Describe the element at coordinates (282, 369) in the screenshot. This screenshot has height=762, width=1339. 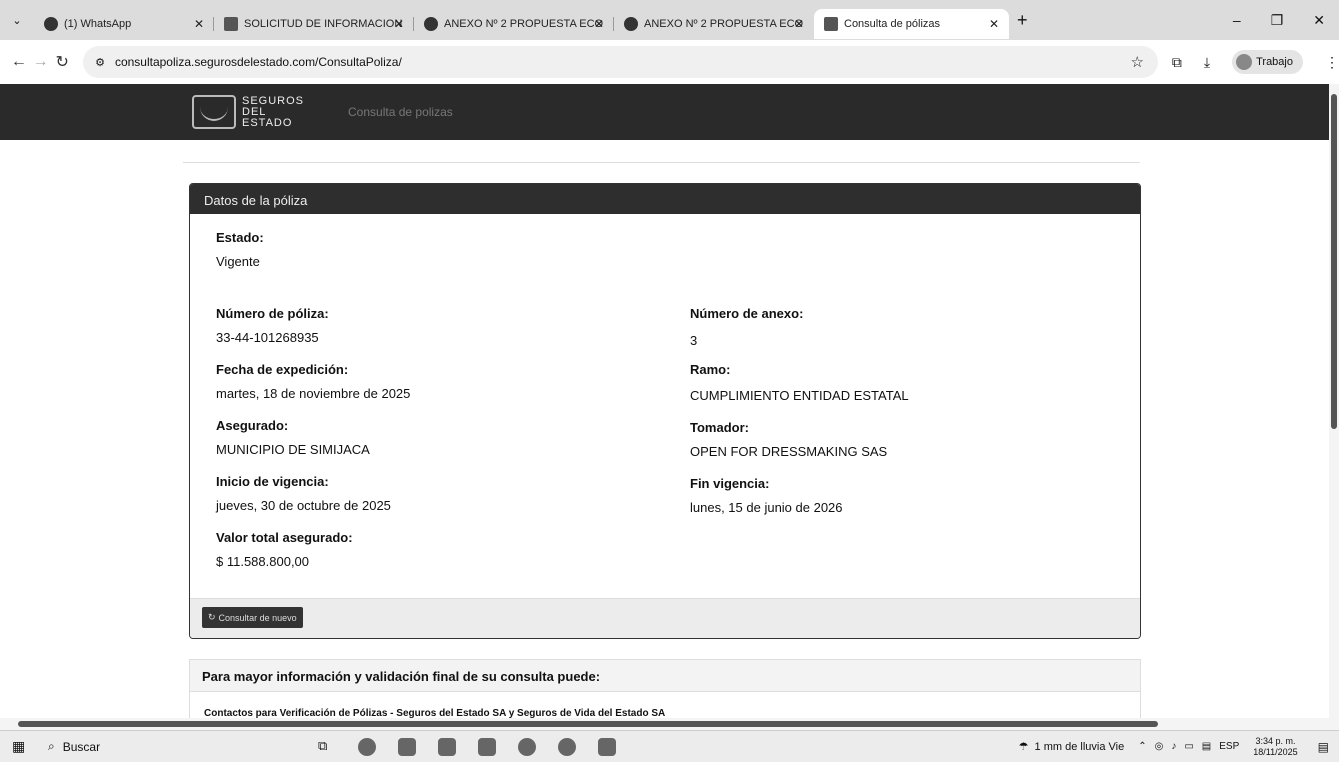
I see `fecha-expedicion-label: Fecha de expedición:` at that location.